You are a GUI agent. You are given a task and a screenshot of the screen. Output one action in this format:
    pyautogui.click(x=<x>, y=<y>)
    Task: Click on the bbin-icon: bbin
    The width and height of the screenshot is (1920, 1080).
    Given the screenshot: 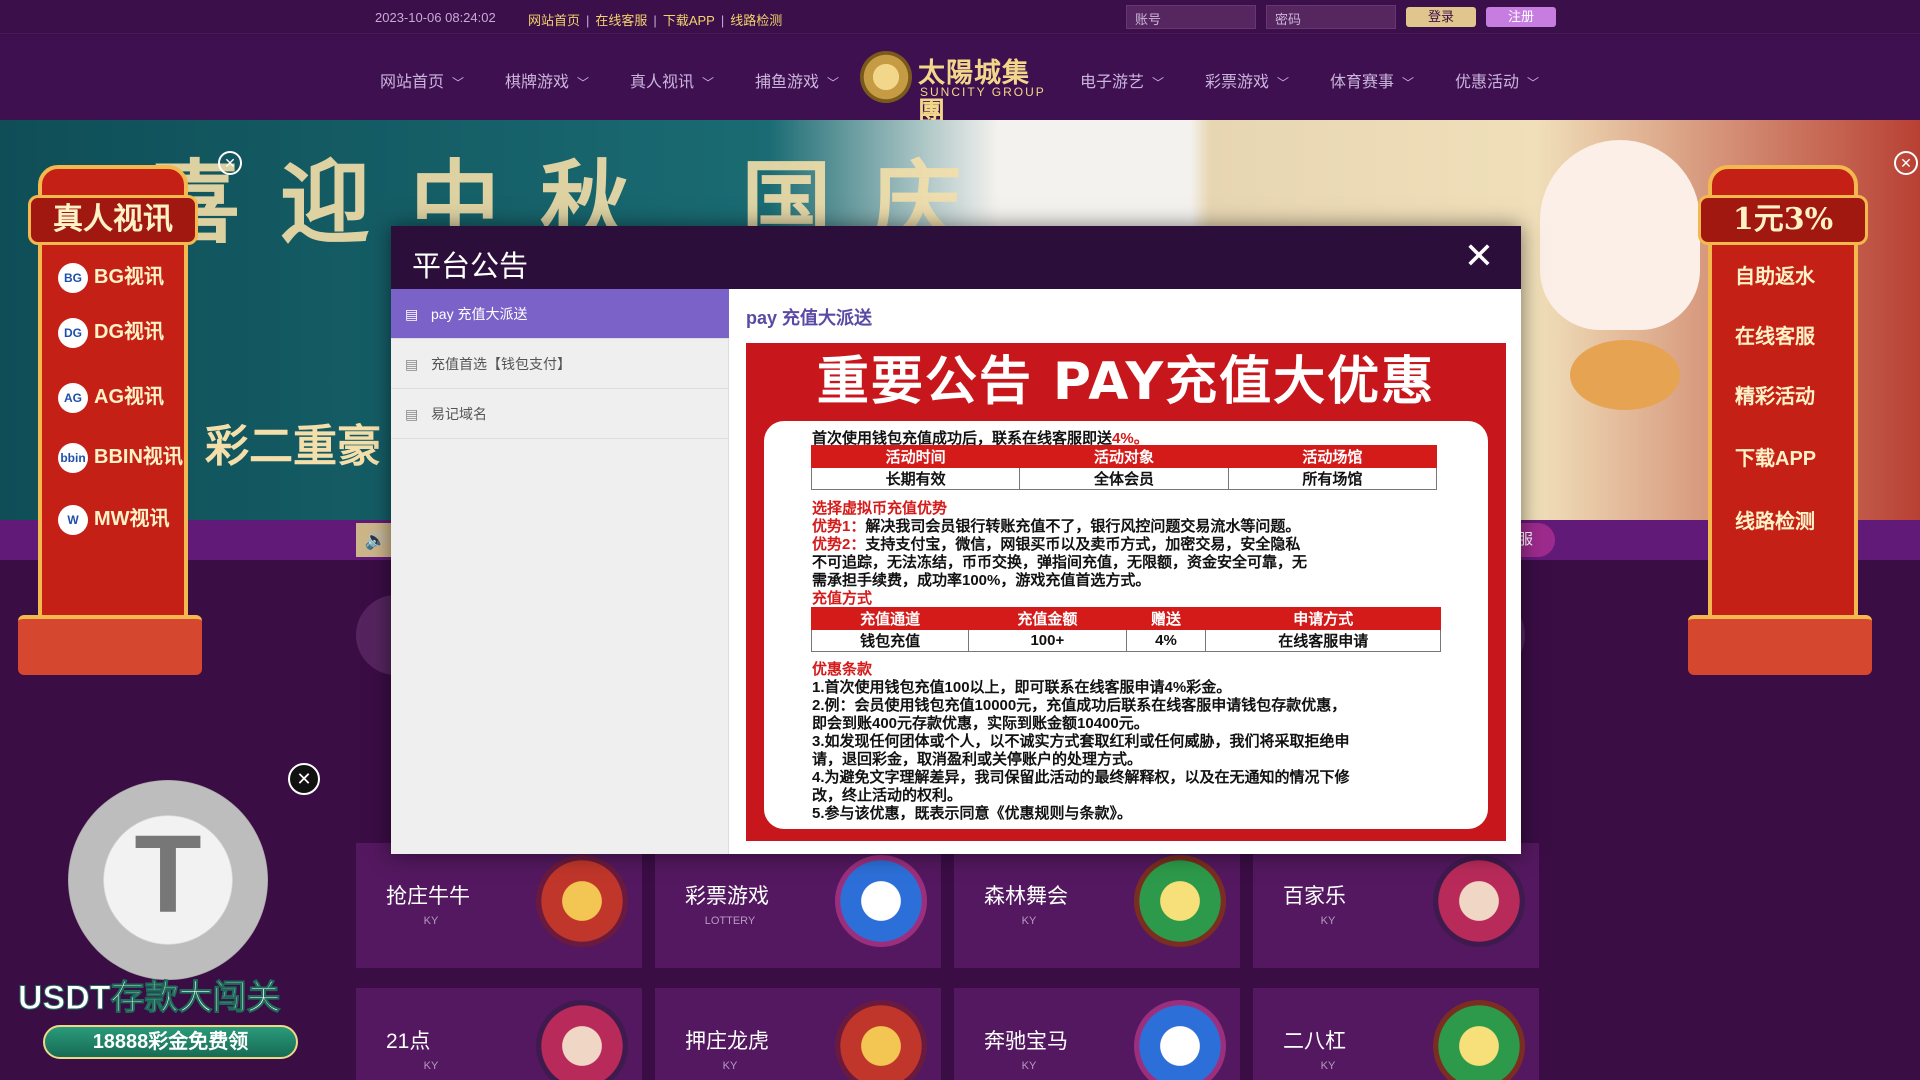 What is the action you would take?
    pyautogui.click(x=73, y=457)
    